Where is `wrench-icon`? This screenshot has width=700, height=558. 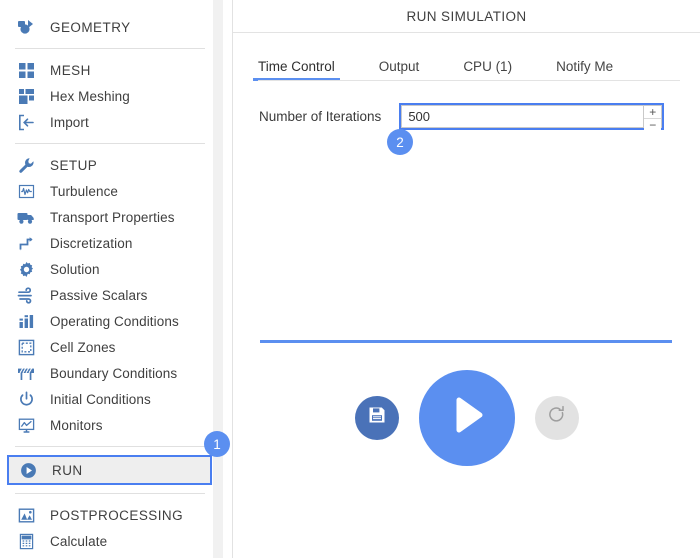
wrench-icon is located at coordinates (26, 165).